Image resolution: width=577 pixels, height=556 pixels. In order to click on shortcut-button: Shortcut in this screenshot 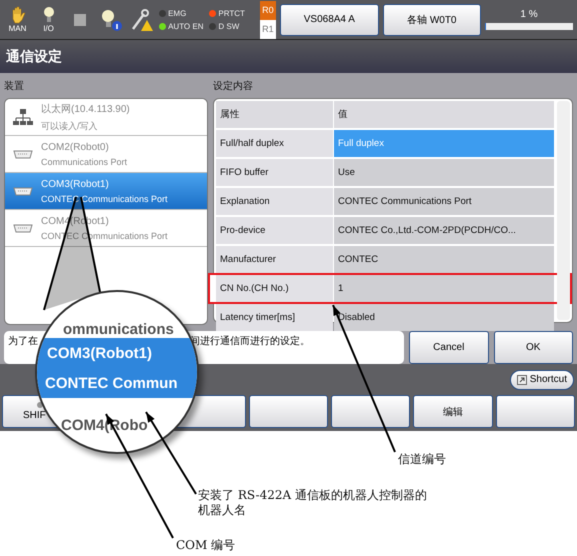, I will do `click(542, 380)`.